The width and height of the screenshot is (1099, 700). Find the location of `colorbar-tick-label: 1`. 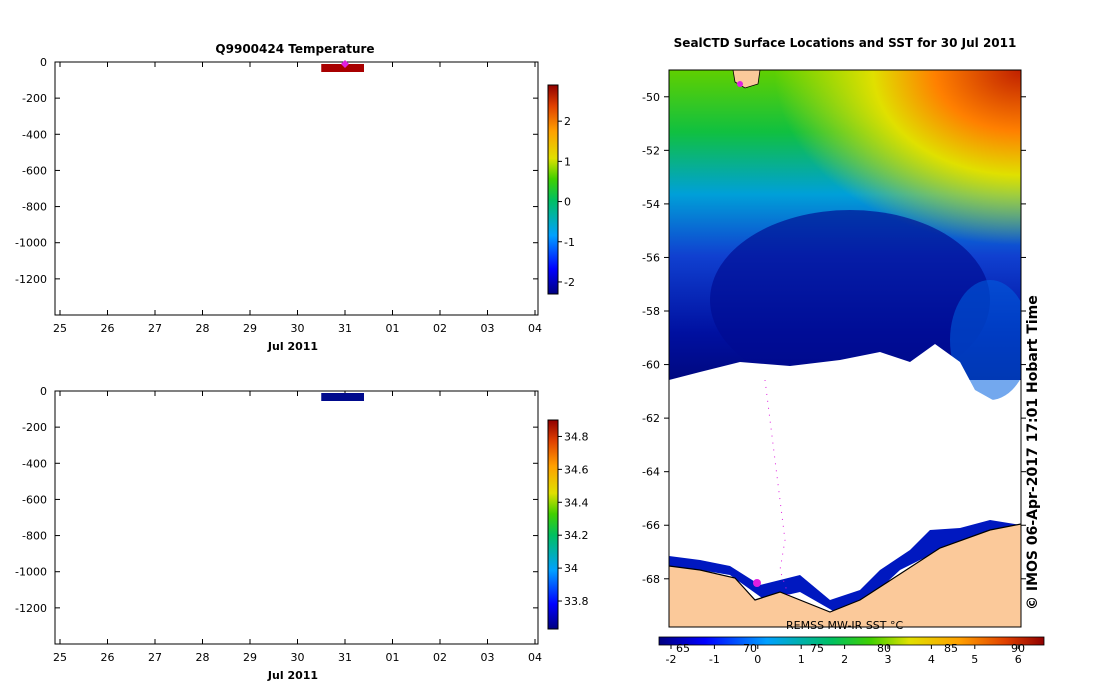

colorbar-tick-label: 1 is located at coordinates (567, 161).